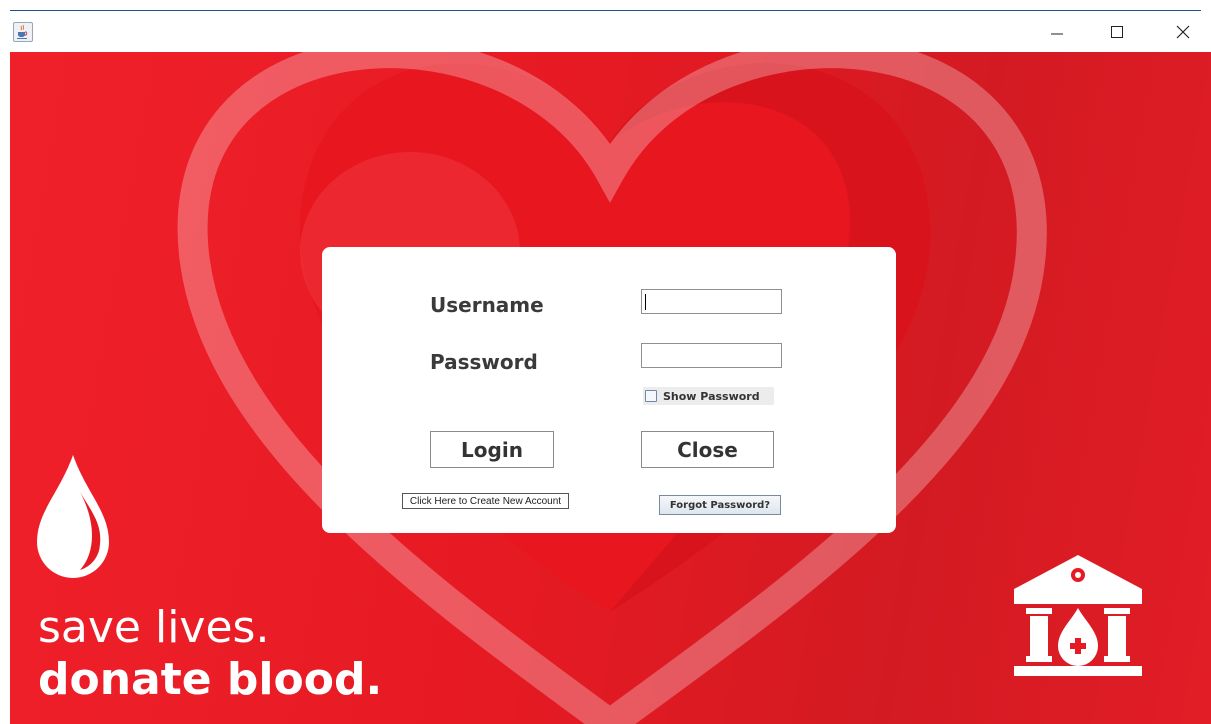 This screenshot has height=724, width=1211. I want to click on password-label: Password, so click(484, 362).